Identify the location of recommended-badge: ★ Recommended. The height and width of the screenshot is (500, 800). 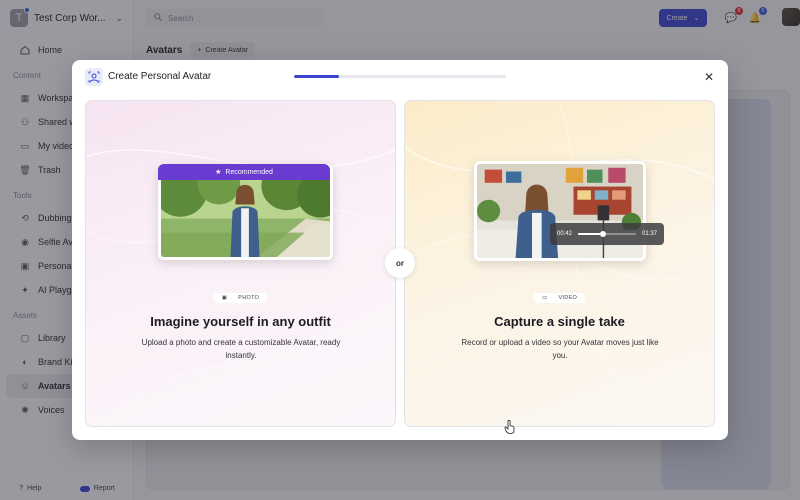
(244, 172).